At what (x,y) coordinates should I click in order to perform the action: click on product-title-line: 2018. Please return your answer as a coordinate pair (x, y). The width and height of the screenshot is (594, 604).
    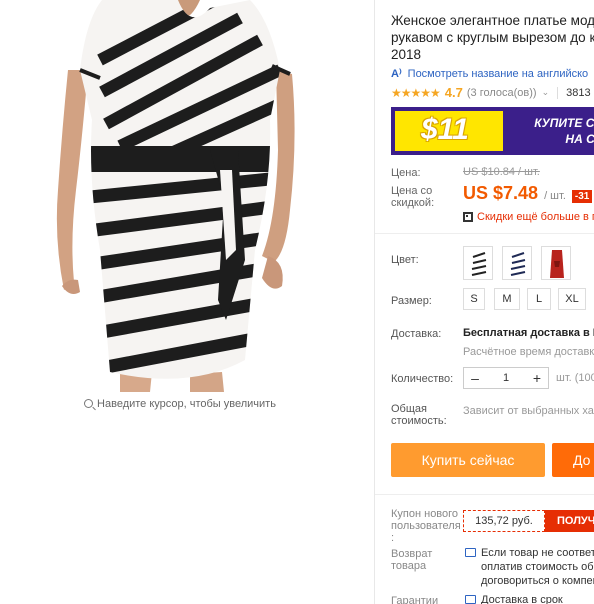
    Looking at the image, I should click on (406, 54).